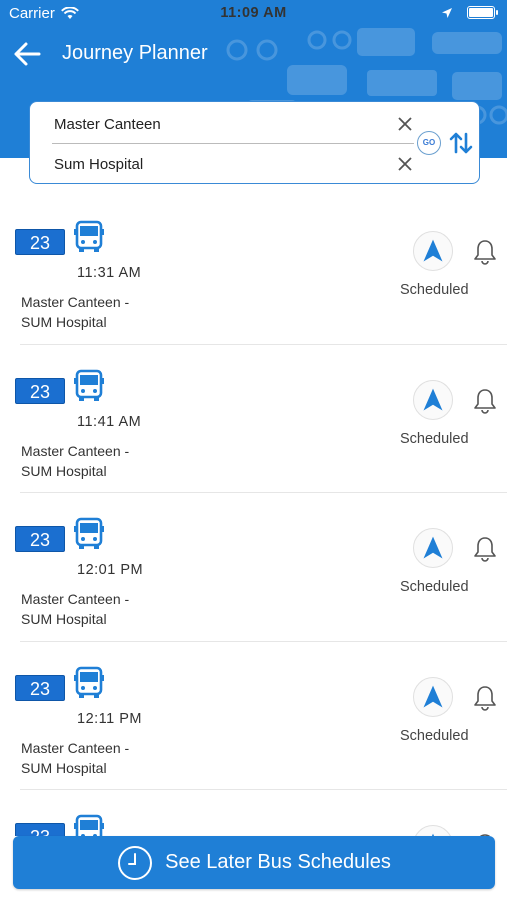 The width and height of the screenshot is (507, 900). What do you see at coordinates (109, 421) in the screenshot?
I see `departure-time: 11:41 AM` at bounding box center [109, 421].